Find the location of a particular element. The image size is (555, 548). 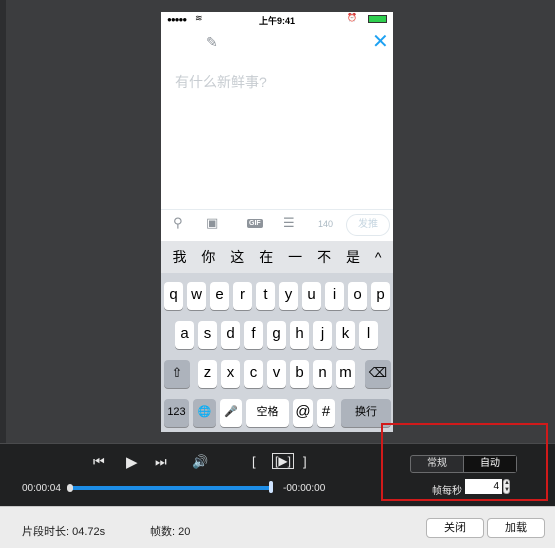

key-p: p is located at coordinates (380, 296).